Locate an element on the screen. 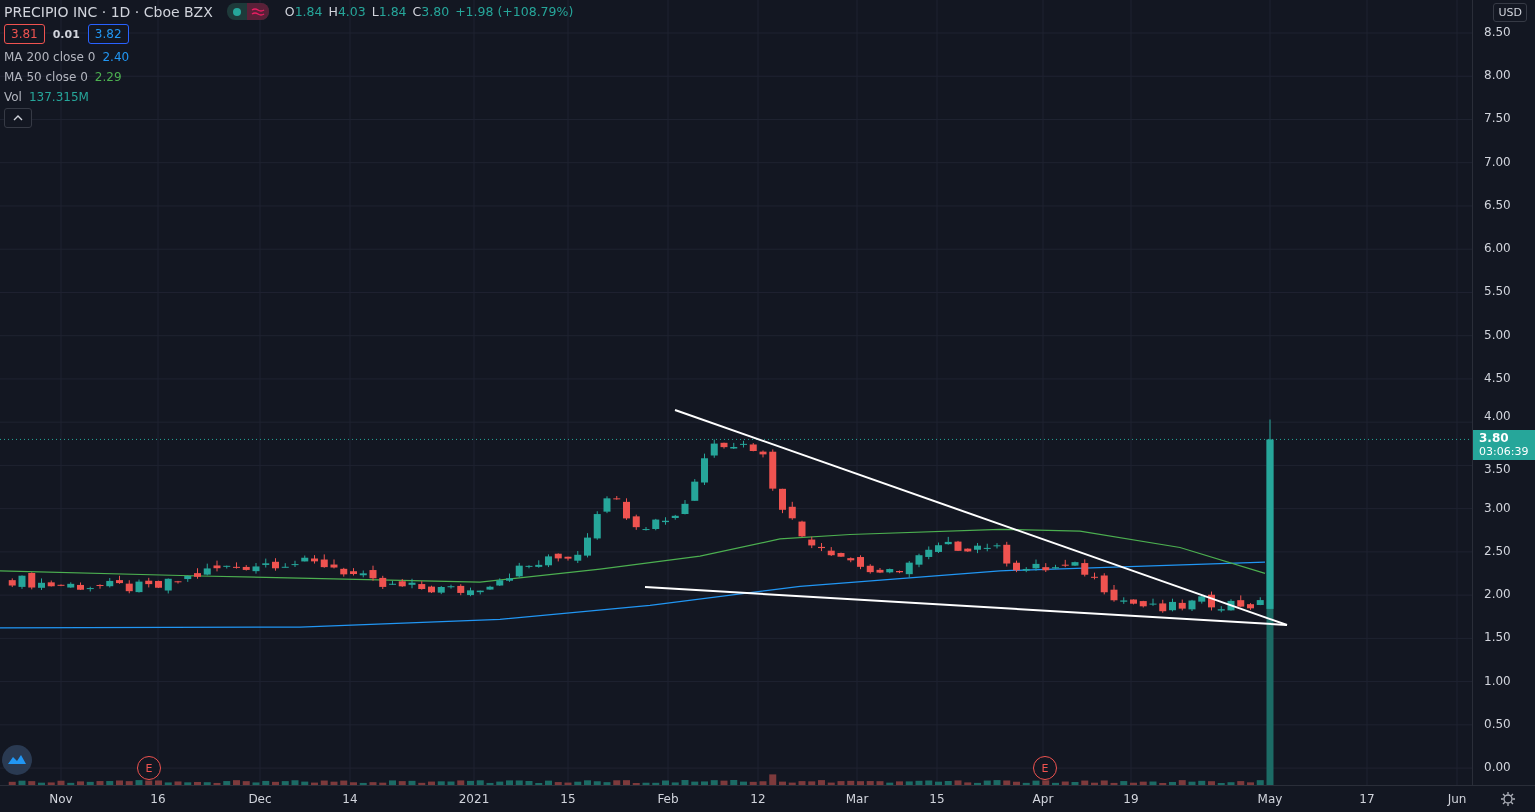 The width and height of the screenshot is (1535, 812). ohlc-value: H4.03 is located at coordinates (347, 11).